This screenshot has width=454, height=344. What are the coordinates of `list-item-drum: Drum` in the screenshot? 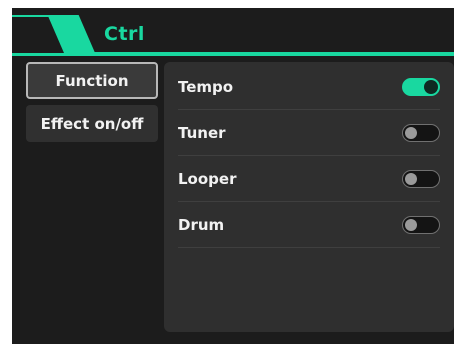 It's located at (309, 225).